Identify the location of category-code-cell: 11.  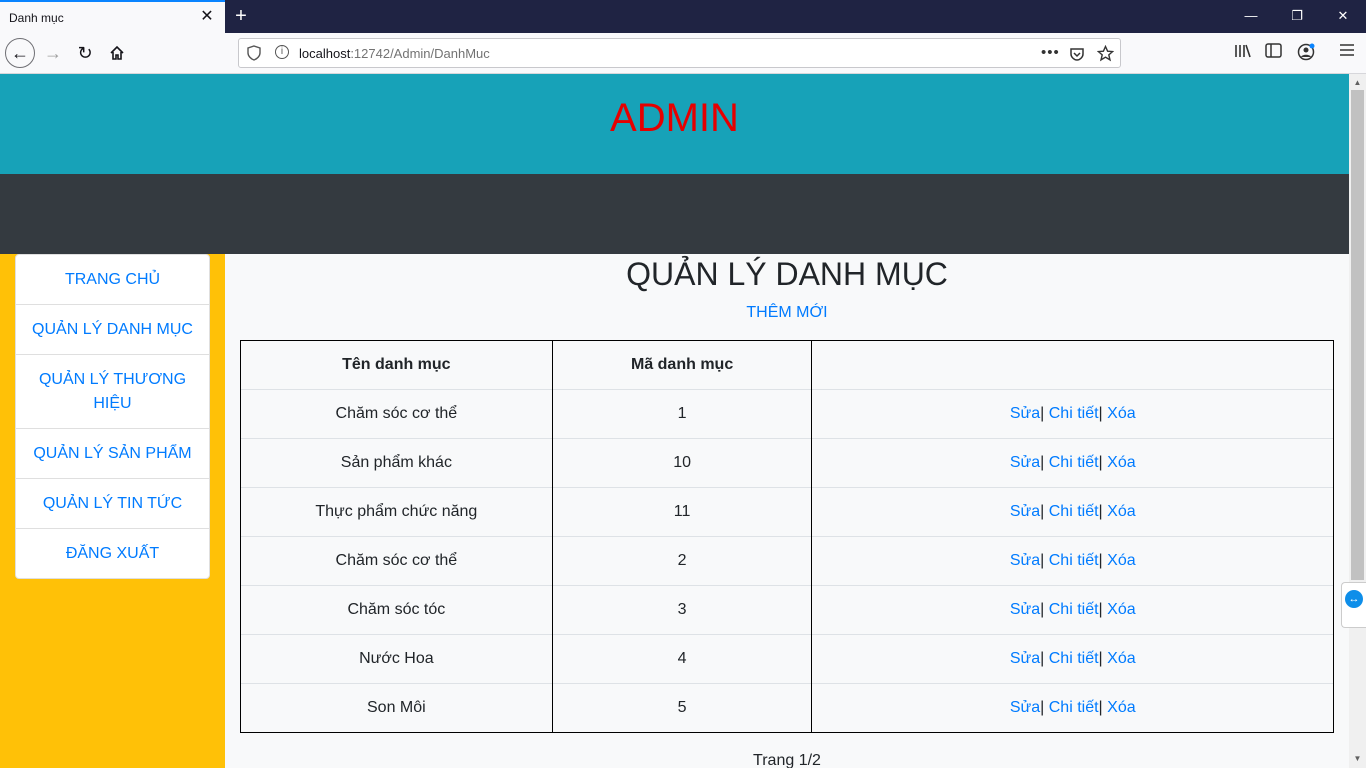
(682, 512).